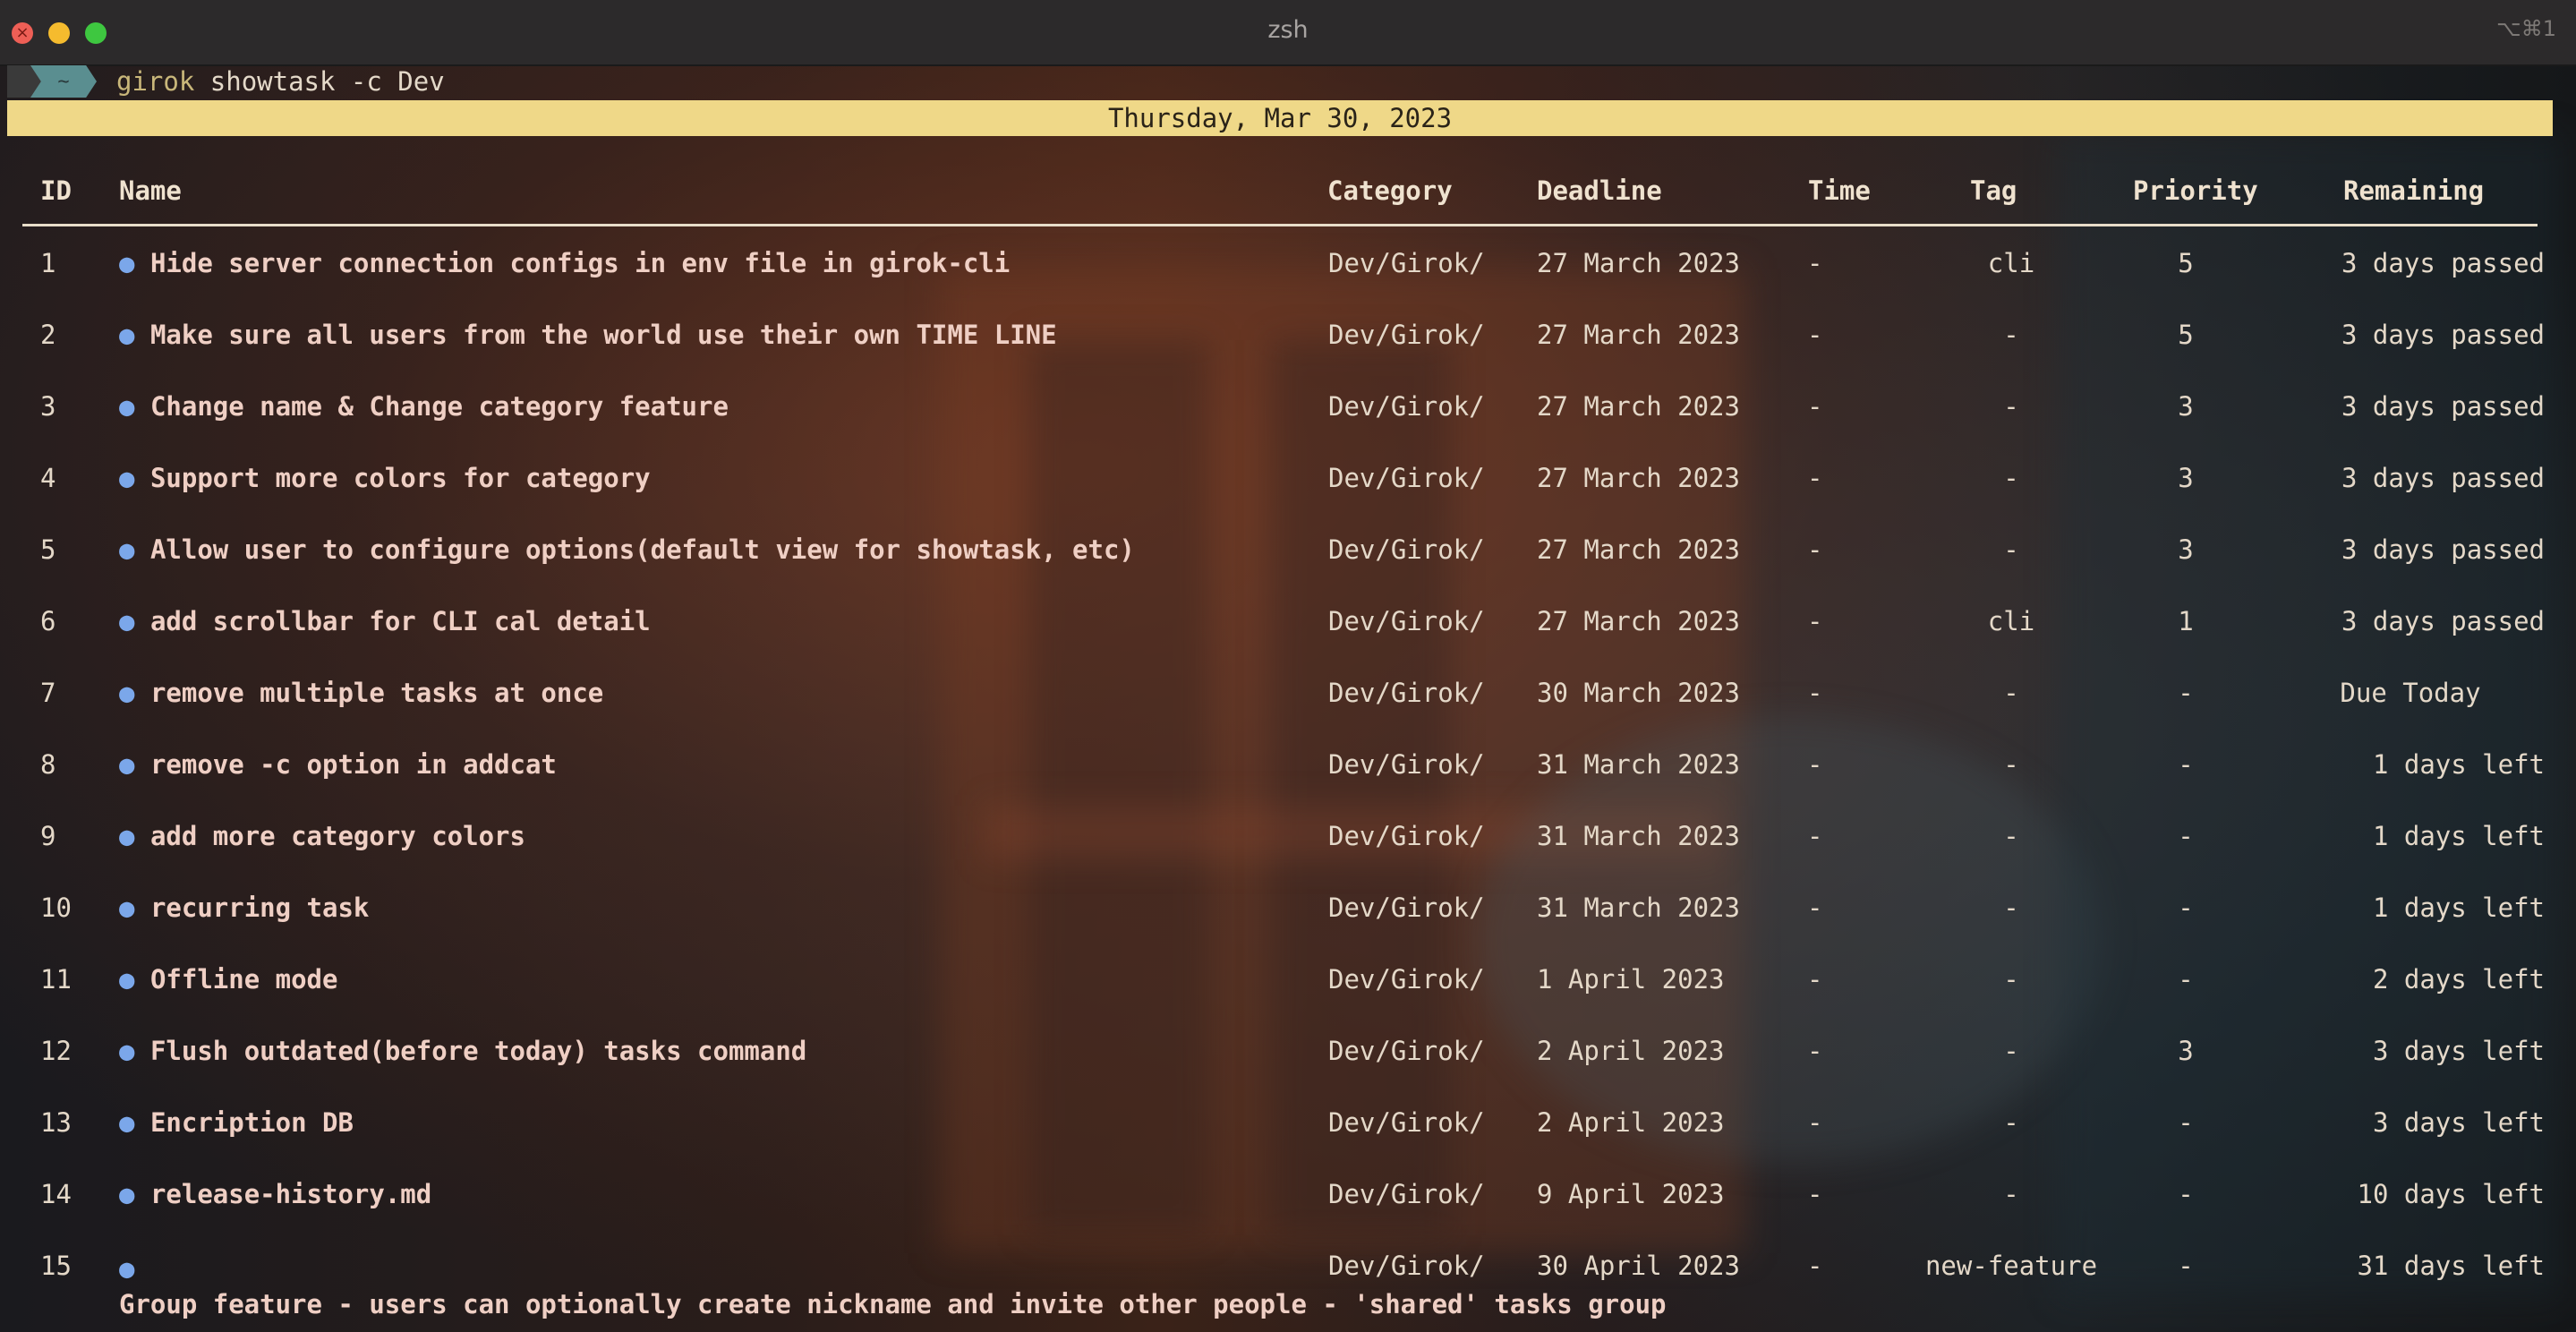 The image size is (2576, 1332). Describe the element at coordinates (2186, 621) in the screenshot. I see `task-priority: 1` at that location.